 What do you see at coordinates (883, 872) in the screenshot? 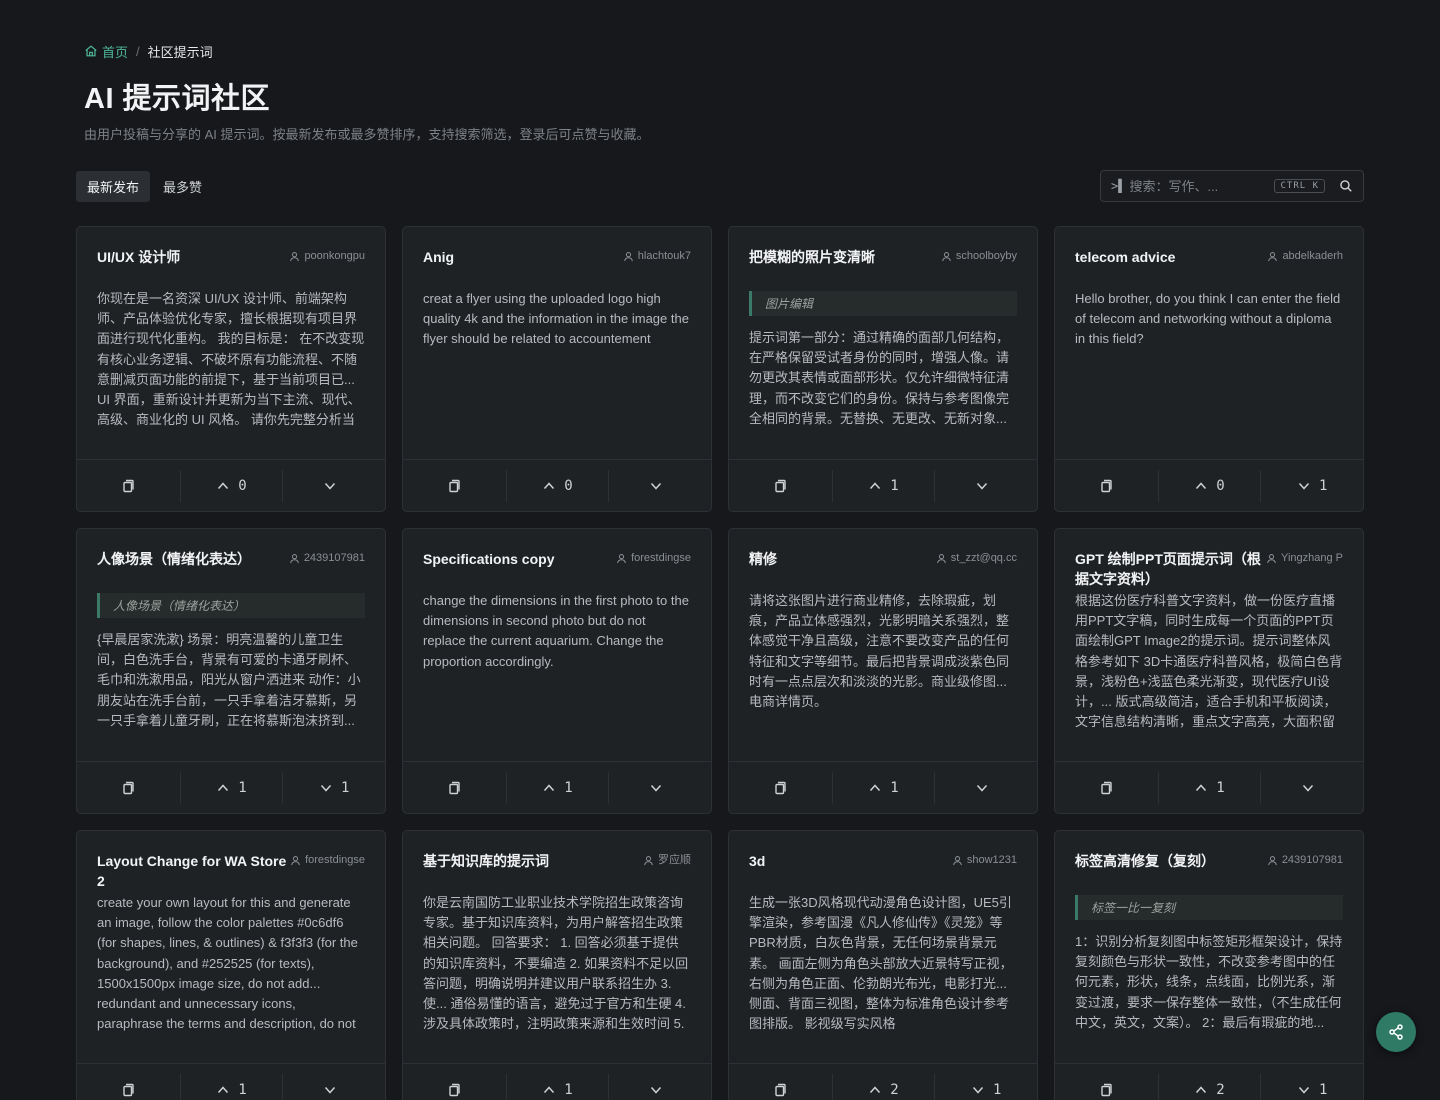
I see `card-header: 3d show1231` at bounding box center [883, 872].